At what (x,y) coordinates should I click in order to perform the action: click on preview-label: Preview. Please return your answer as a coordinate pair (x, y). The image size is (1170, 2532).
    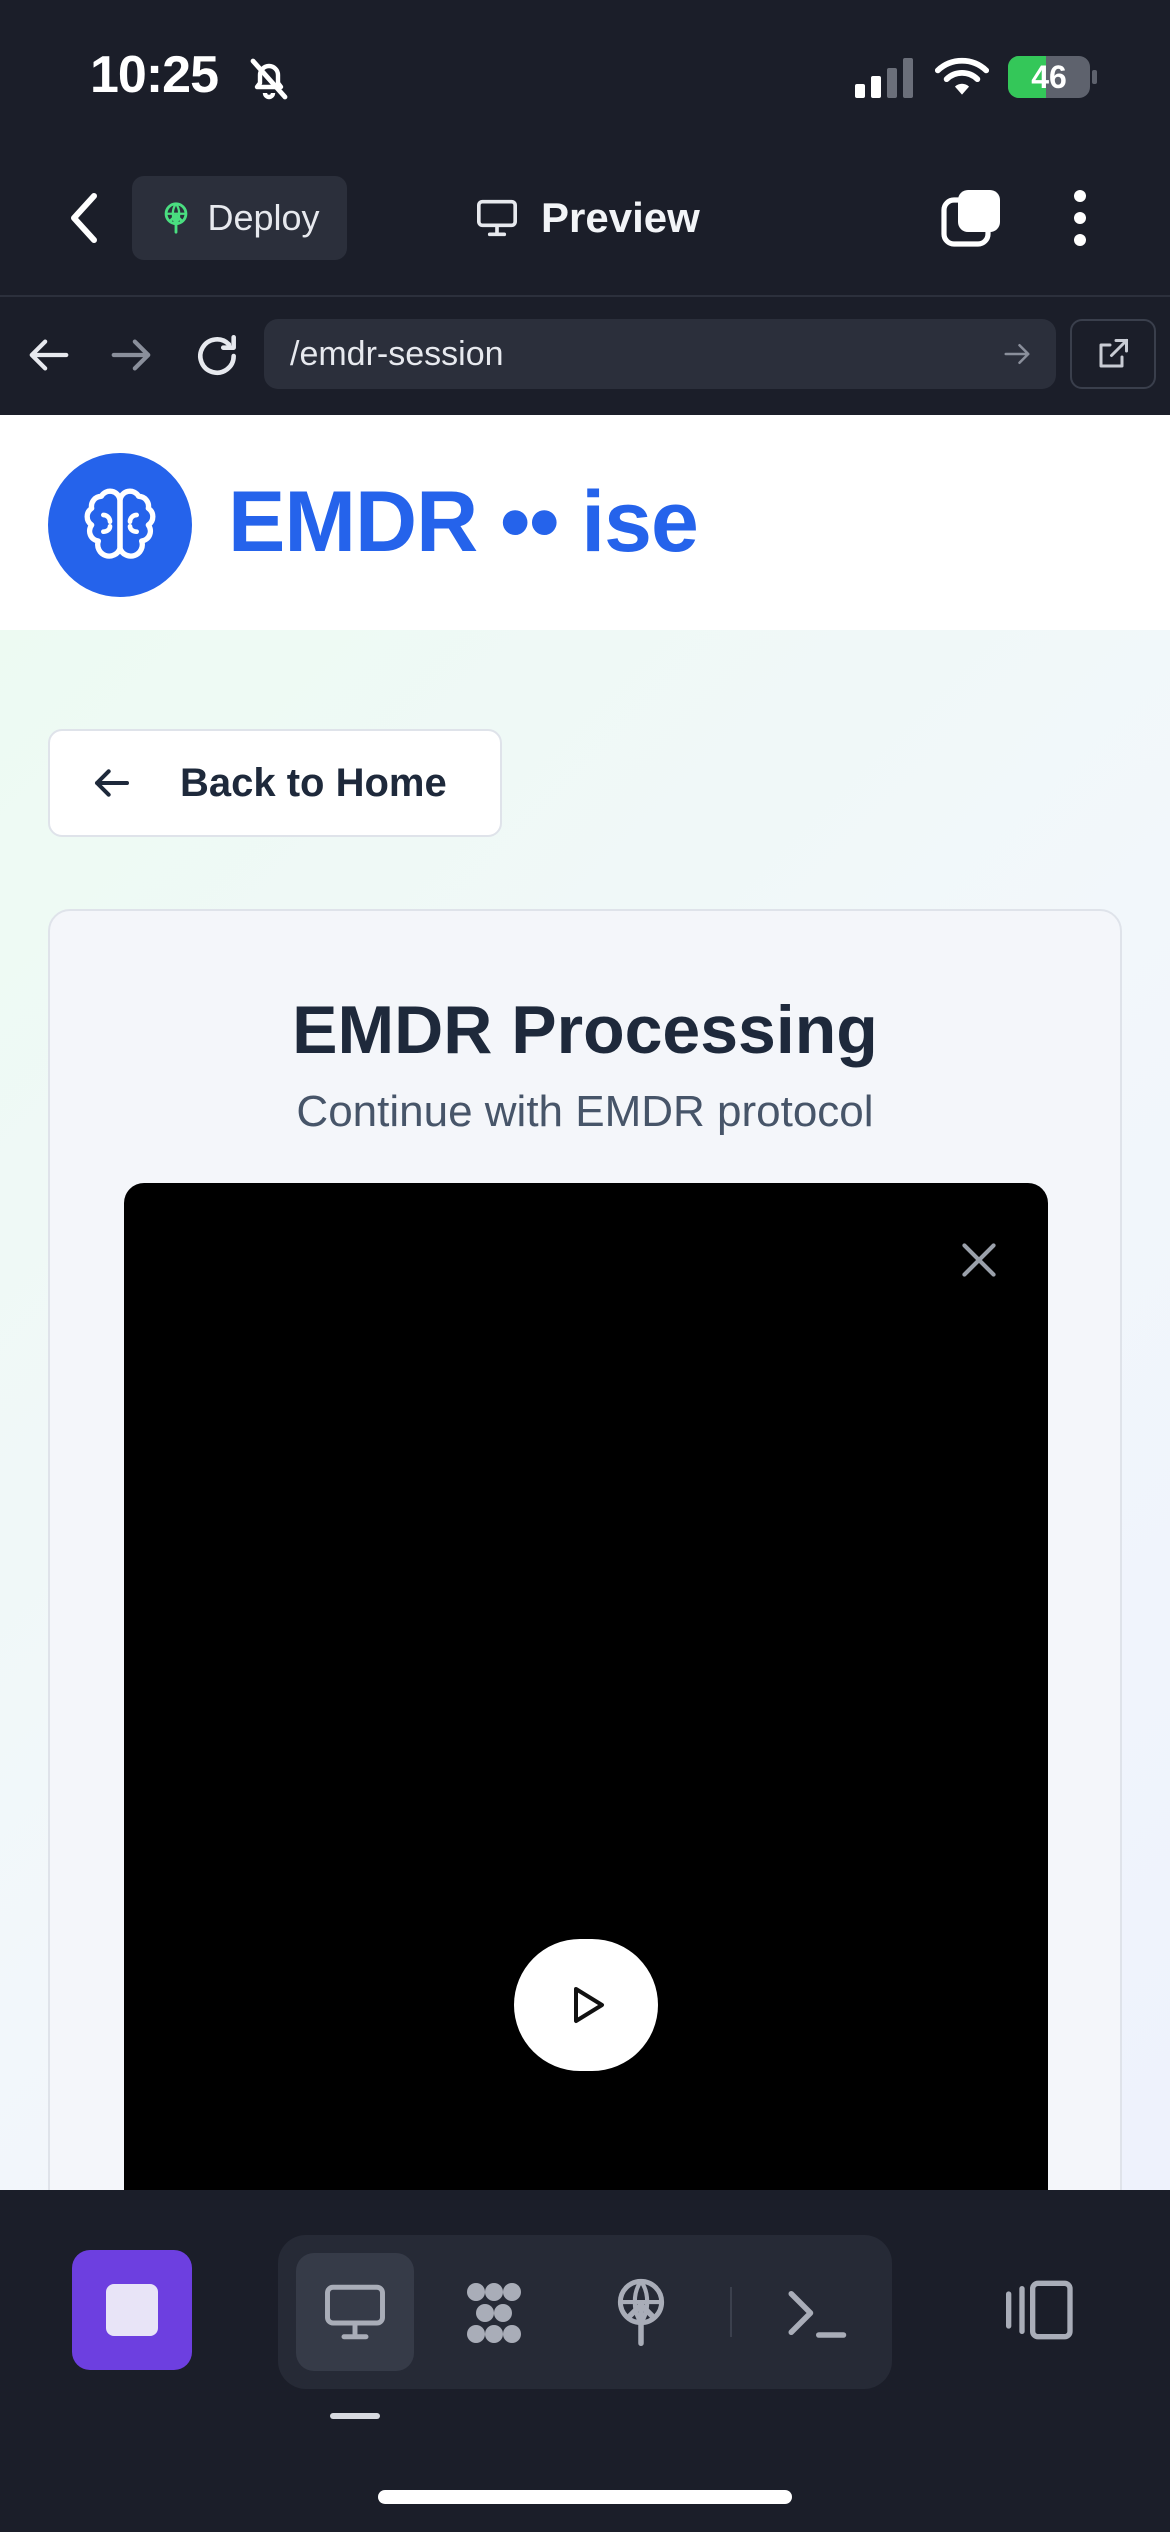
    Looking at the image, I should click on (620, 217).